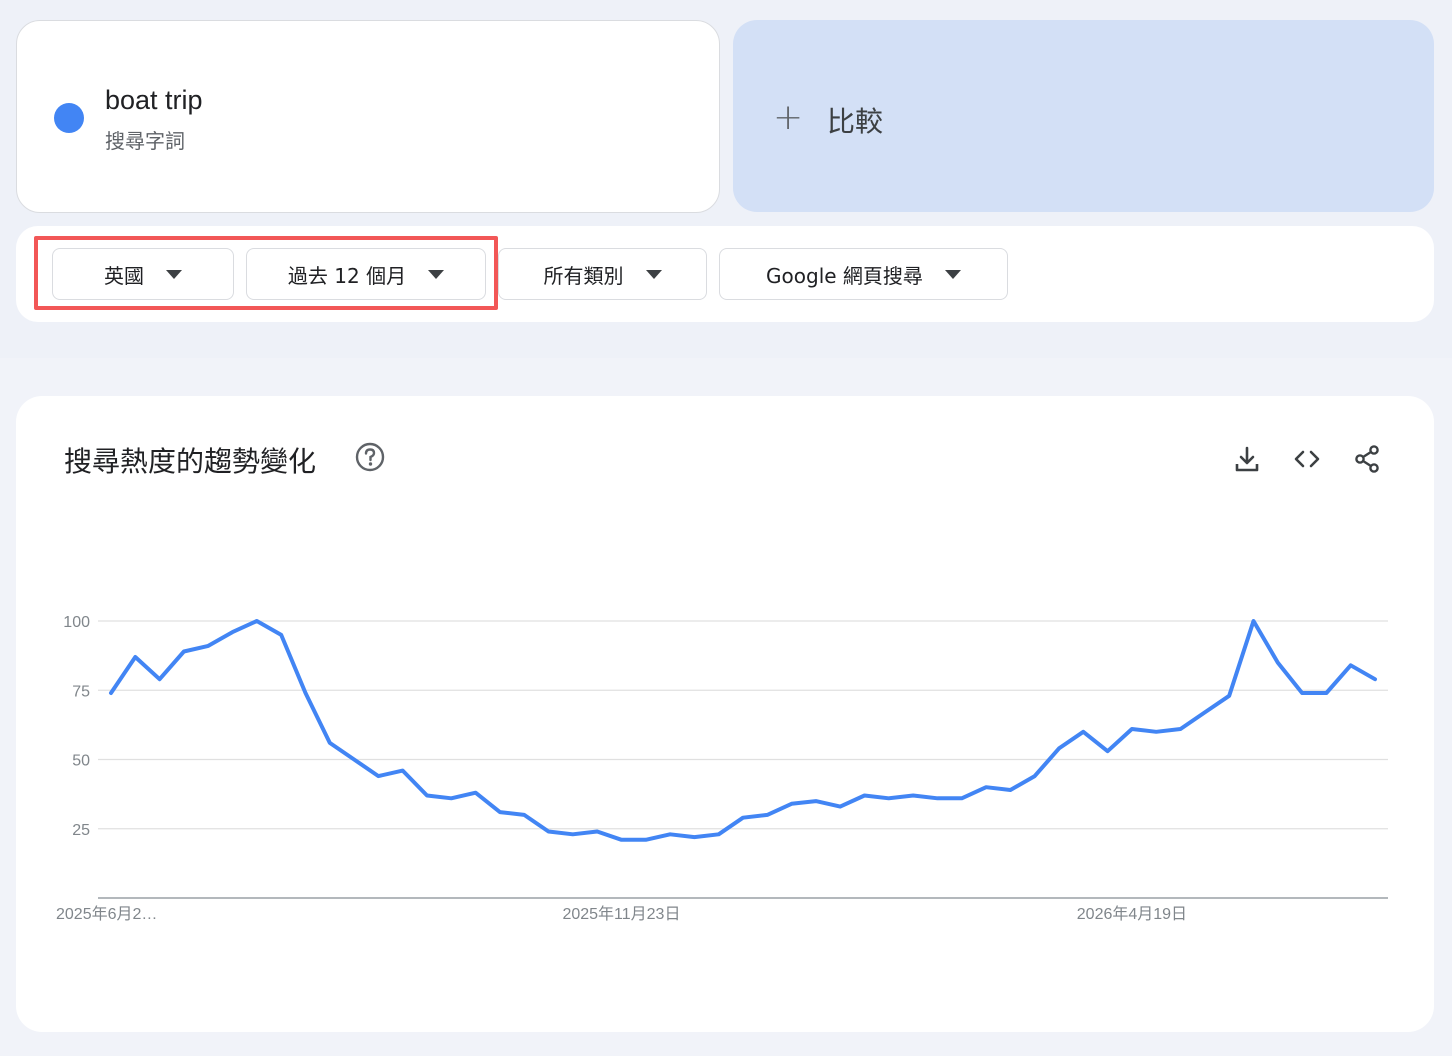 The height and width of the screenshot is (1056, 1452). Describe the element at coordinates (1083, 116) in the screenshot. I see `compare-button: + 比較` at that location.